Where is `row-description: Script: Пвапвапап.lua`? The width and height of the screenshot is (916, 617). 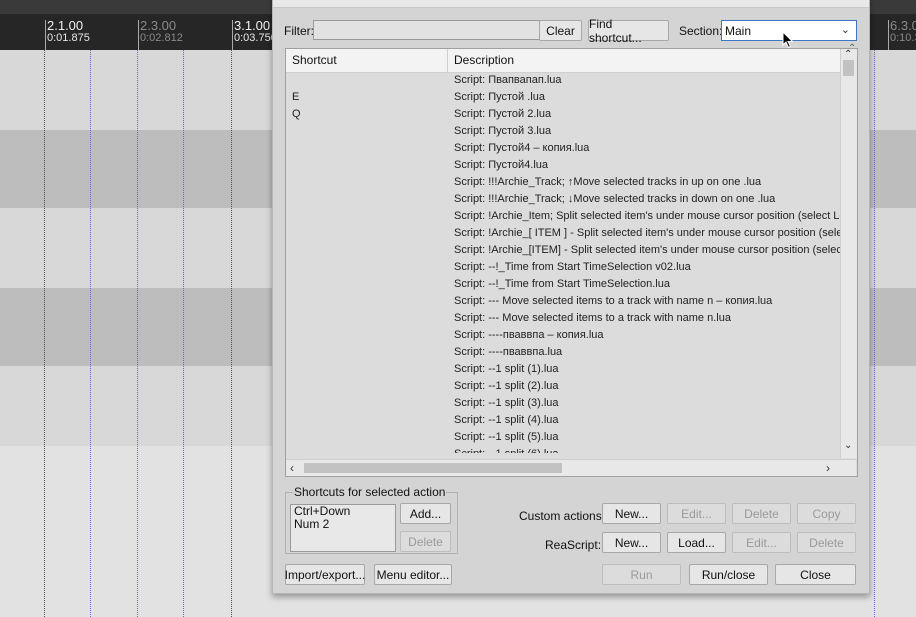 row-description: Script: Пвапвапап.lua is located at coordinates (508, 80).